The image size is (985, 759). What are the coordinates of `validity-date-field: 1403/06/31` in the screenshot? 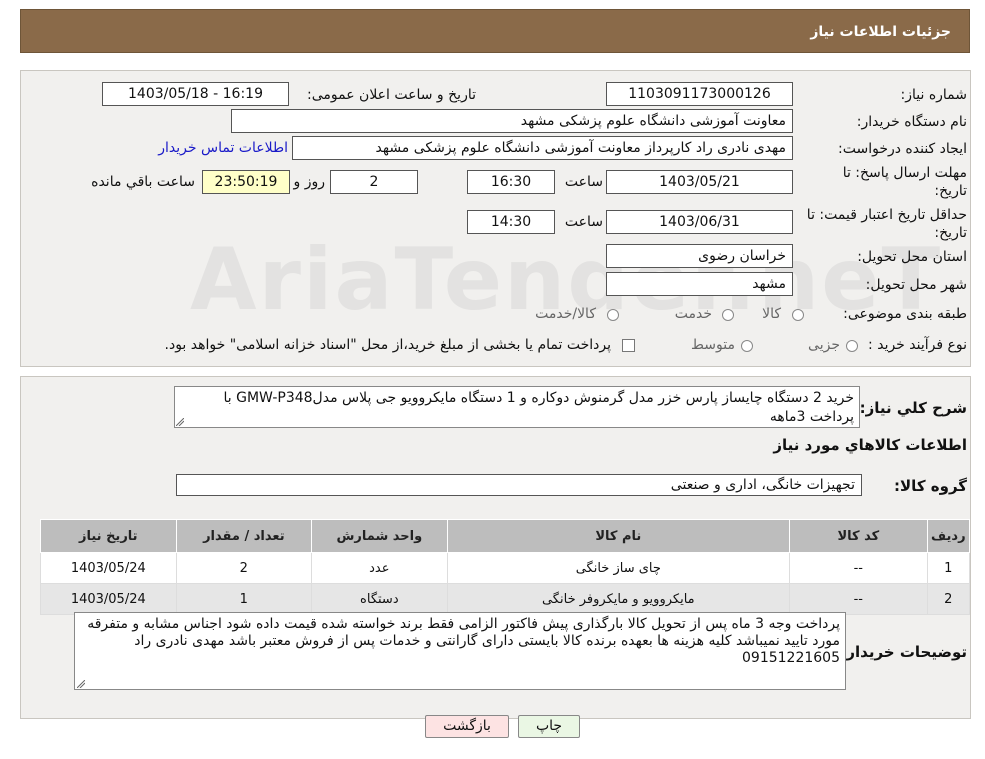 It's located at (699, 222).